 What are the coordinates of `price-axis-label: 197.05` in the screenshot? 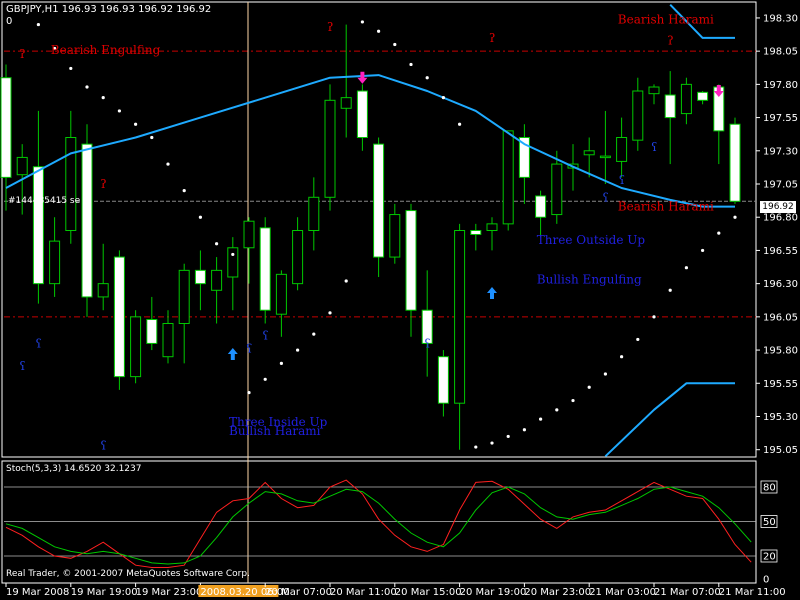 It's located at (780, 185).